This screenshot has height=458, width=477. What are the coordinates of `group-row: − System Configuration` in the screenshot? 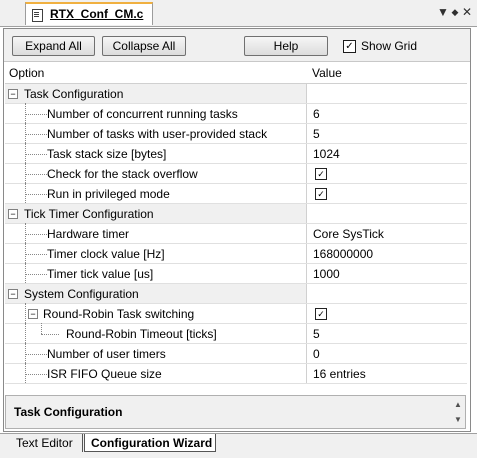 It's located at (236, 294).